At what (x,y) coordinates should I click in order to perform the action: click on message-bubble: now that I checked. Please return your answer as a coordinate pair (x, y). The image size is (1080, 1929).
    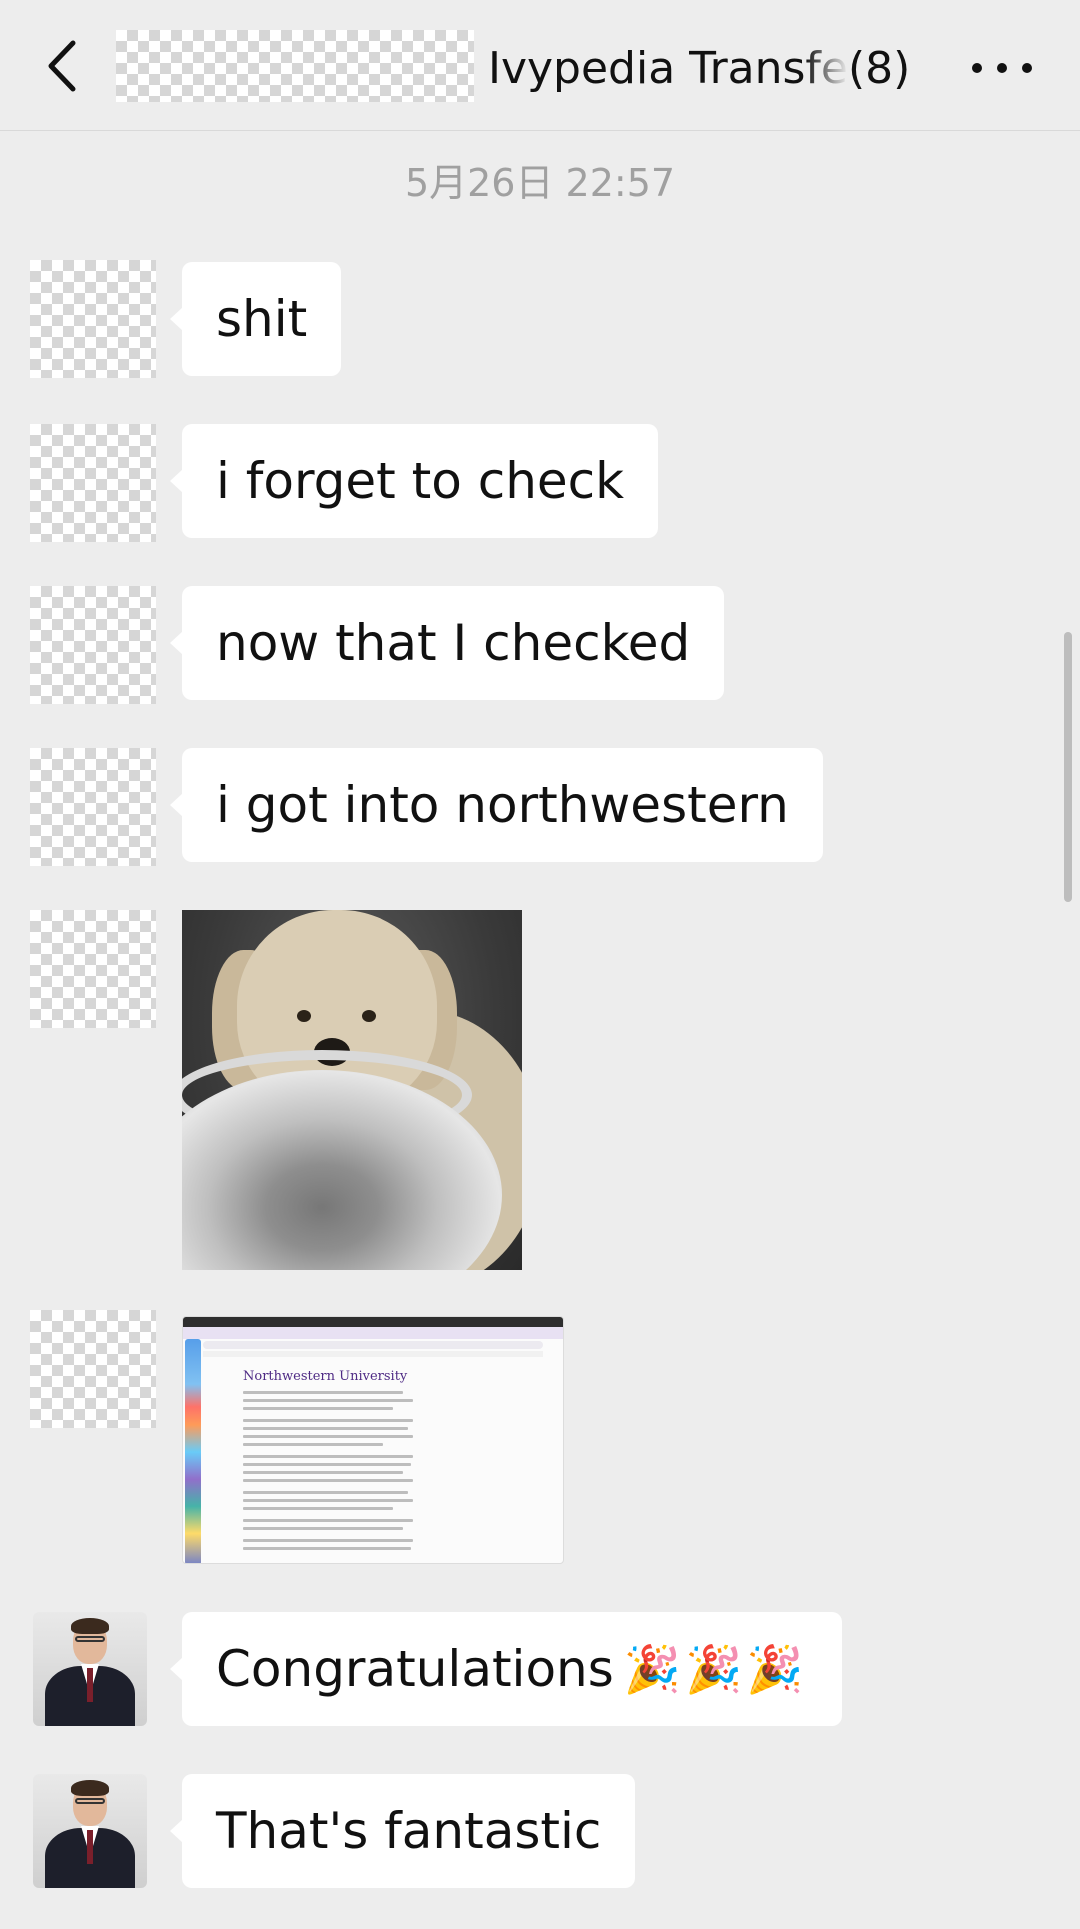
    Looking at the image, I should click on (447, 643).